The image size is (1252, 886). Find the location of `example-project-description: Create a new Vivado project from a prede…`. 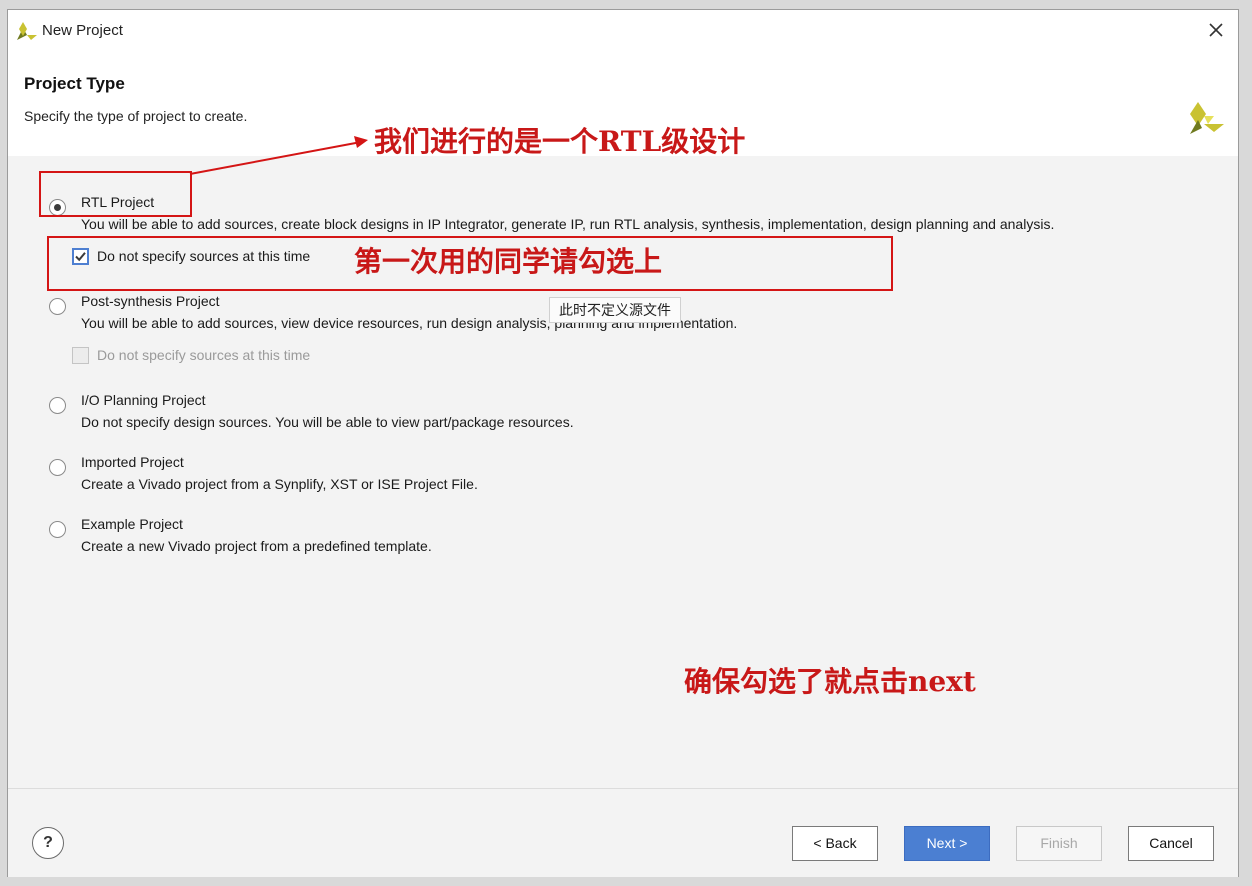

example-project-description: Create a new Vivado project from a prede… is located at coordinates (256, 546).